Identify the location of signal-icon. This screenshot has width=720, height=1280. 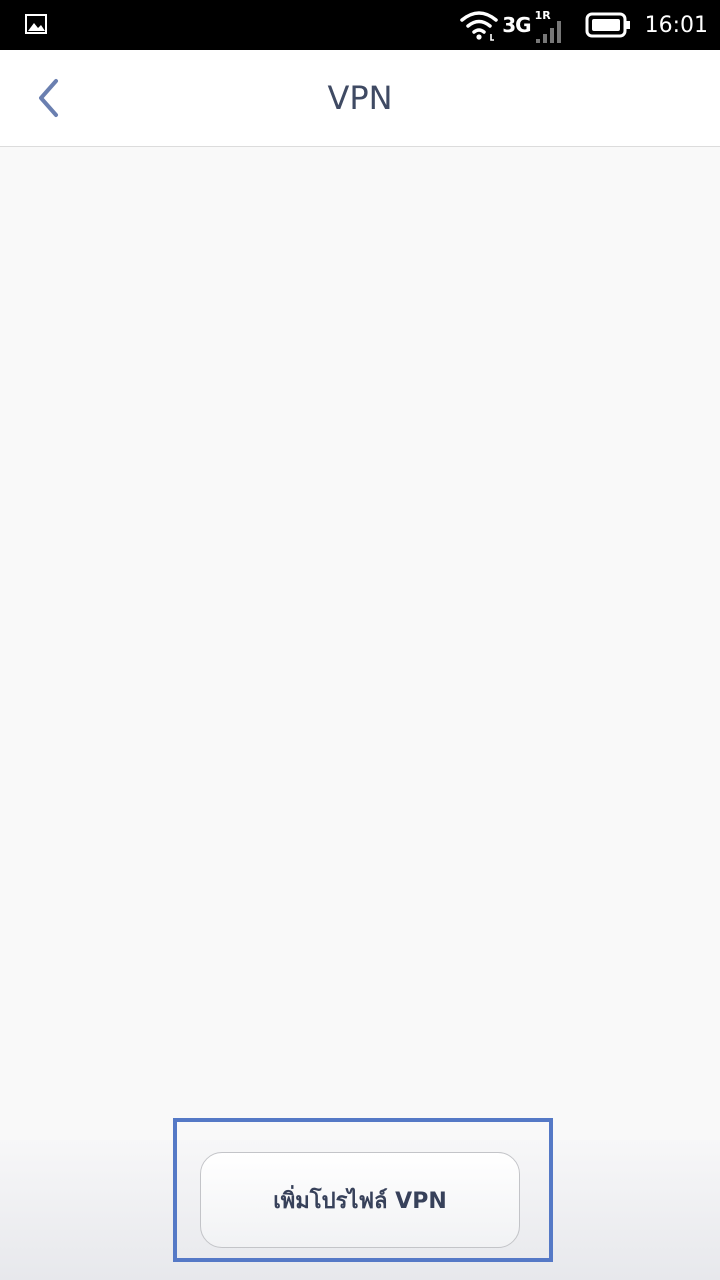
(548, 32).